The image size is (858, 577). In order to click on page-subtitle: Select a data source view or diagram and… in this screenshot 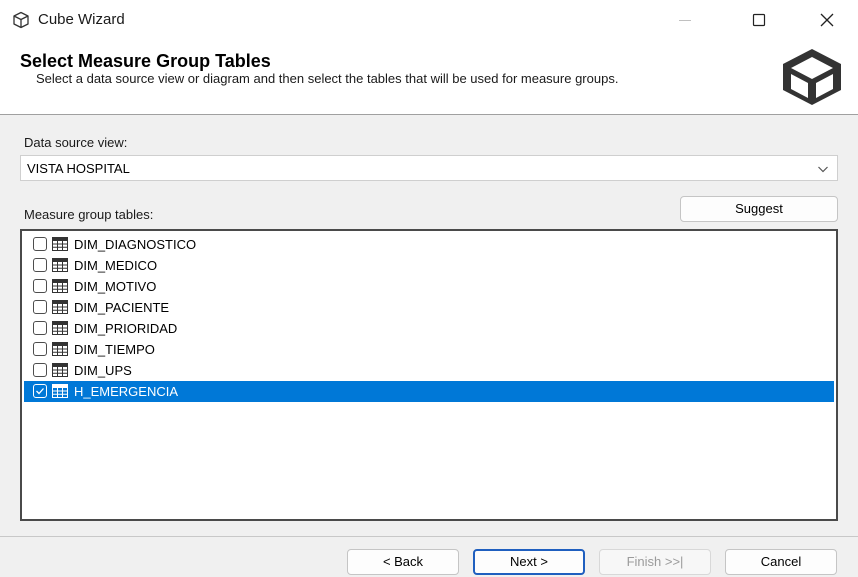, I will do `click(327, 78)`.